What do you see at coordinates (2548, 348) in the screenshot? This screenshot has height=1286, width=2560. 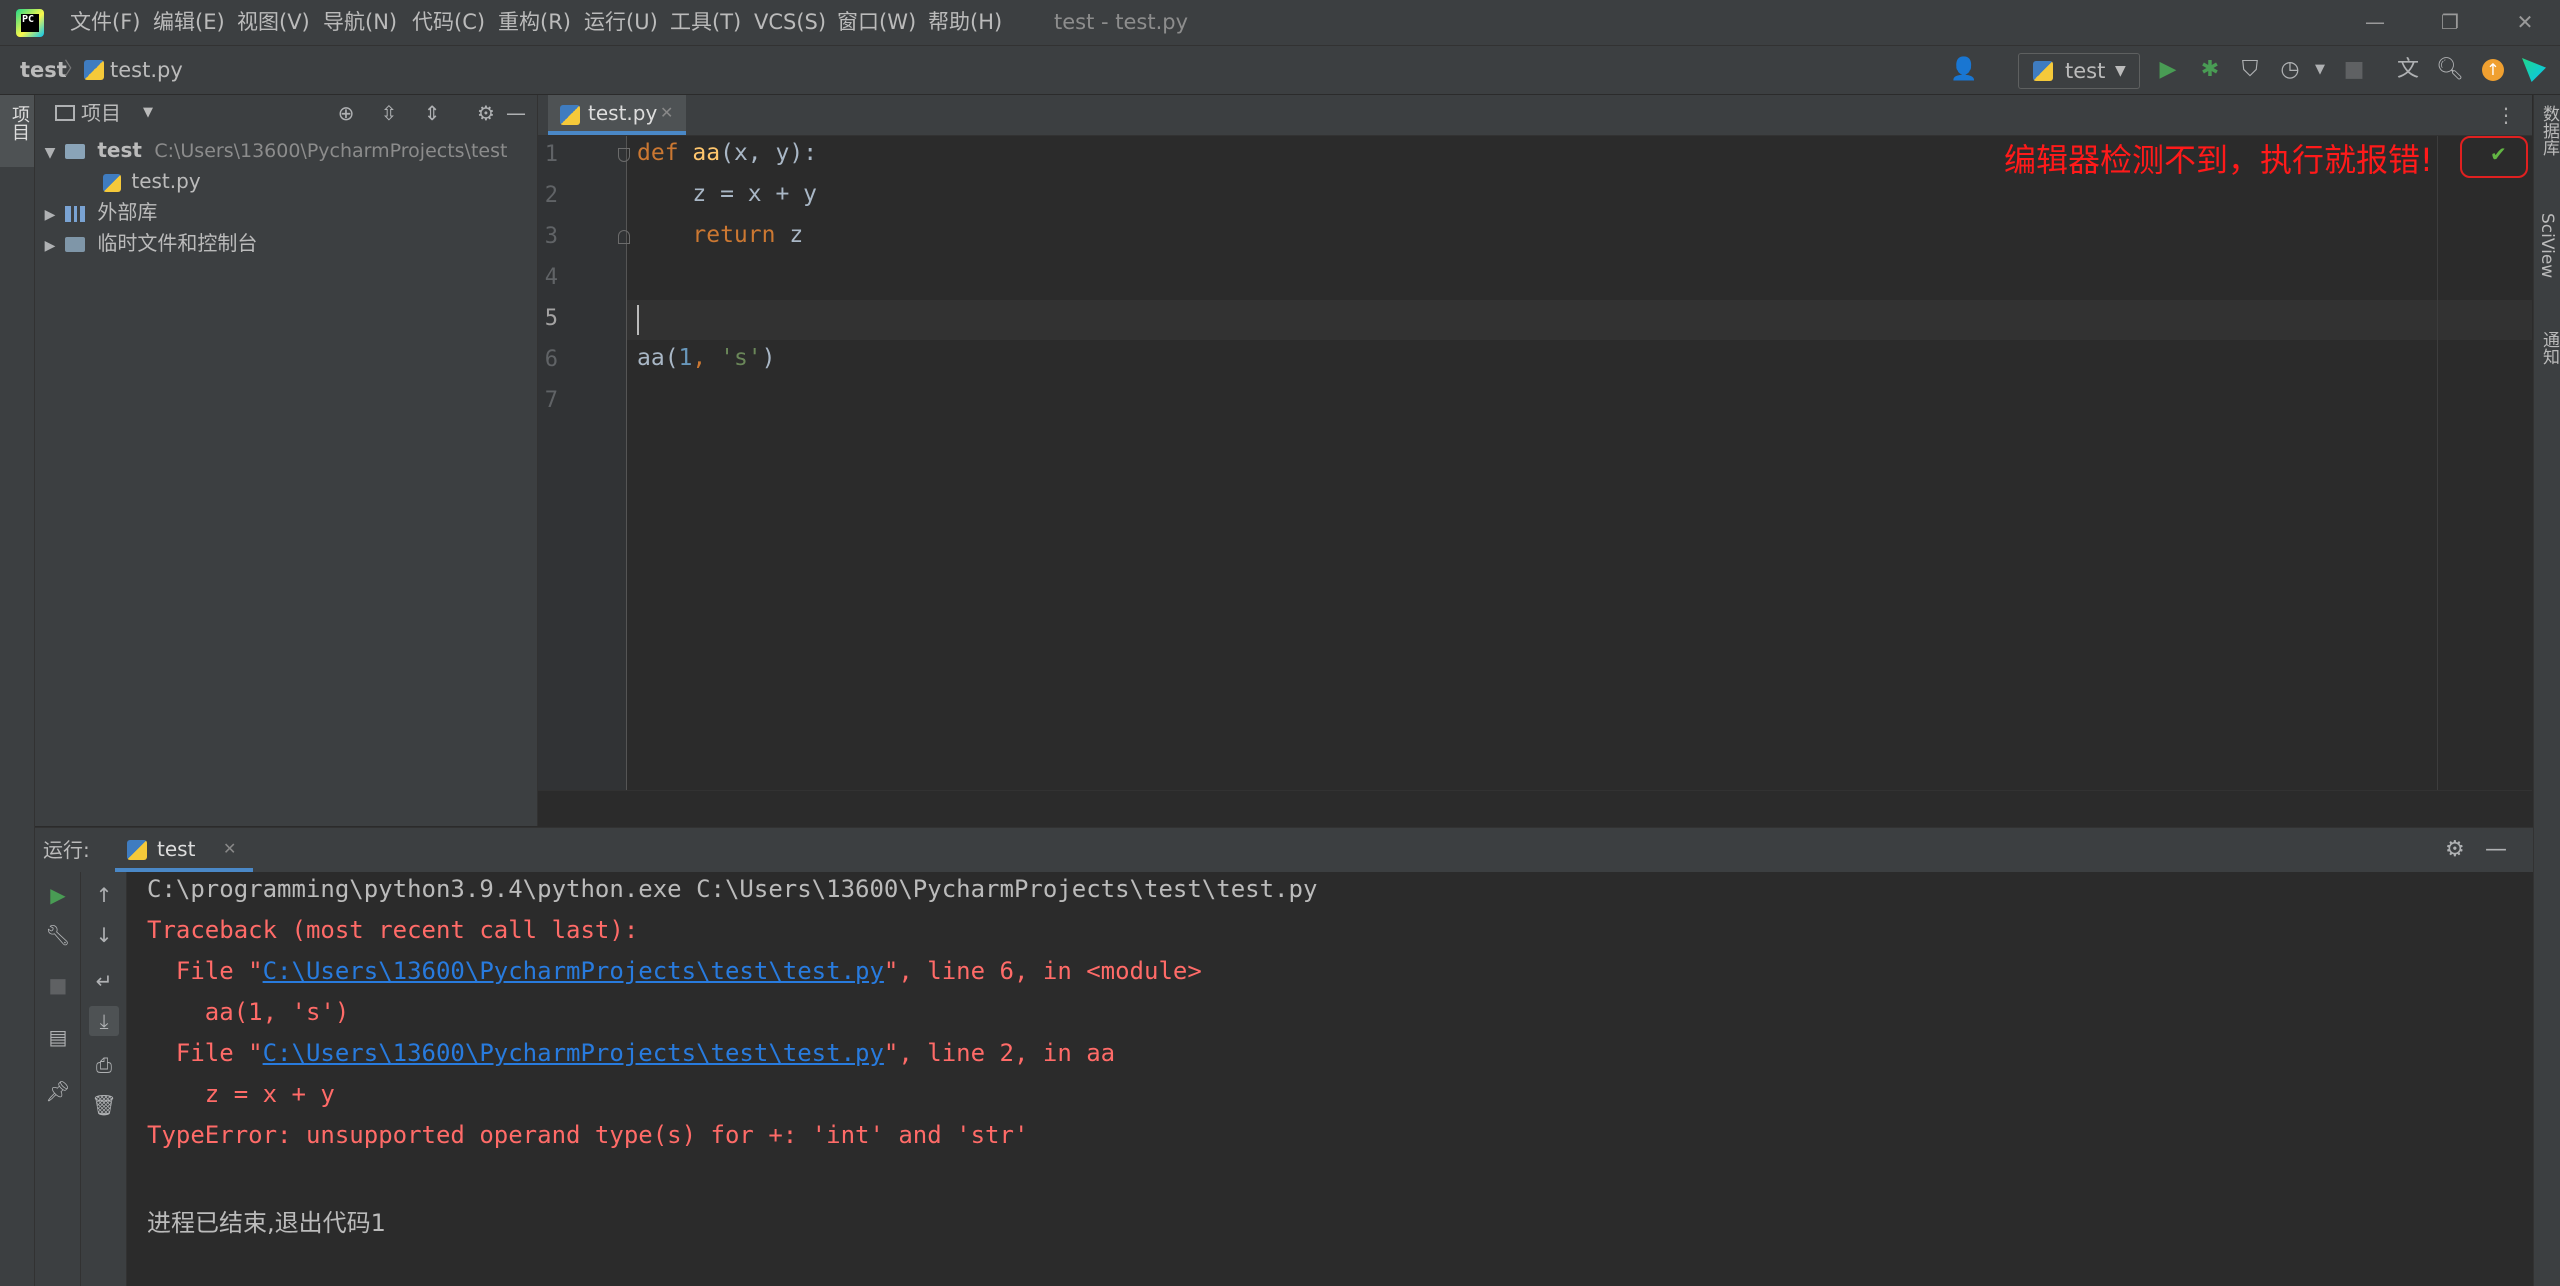 I see `notifications-tool-tab: 通知` at bounding box center [2548, 348].